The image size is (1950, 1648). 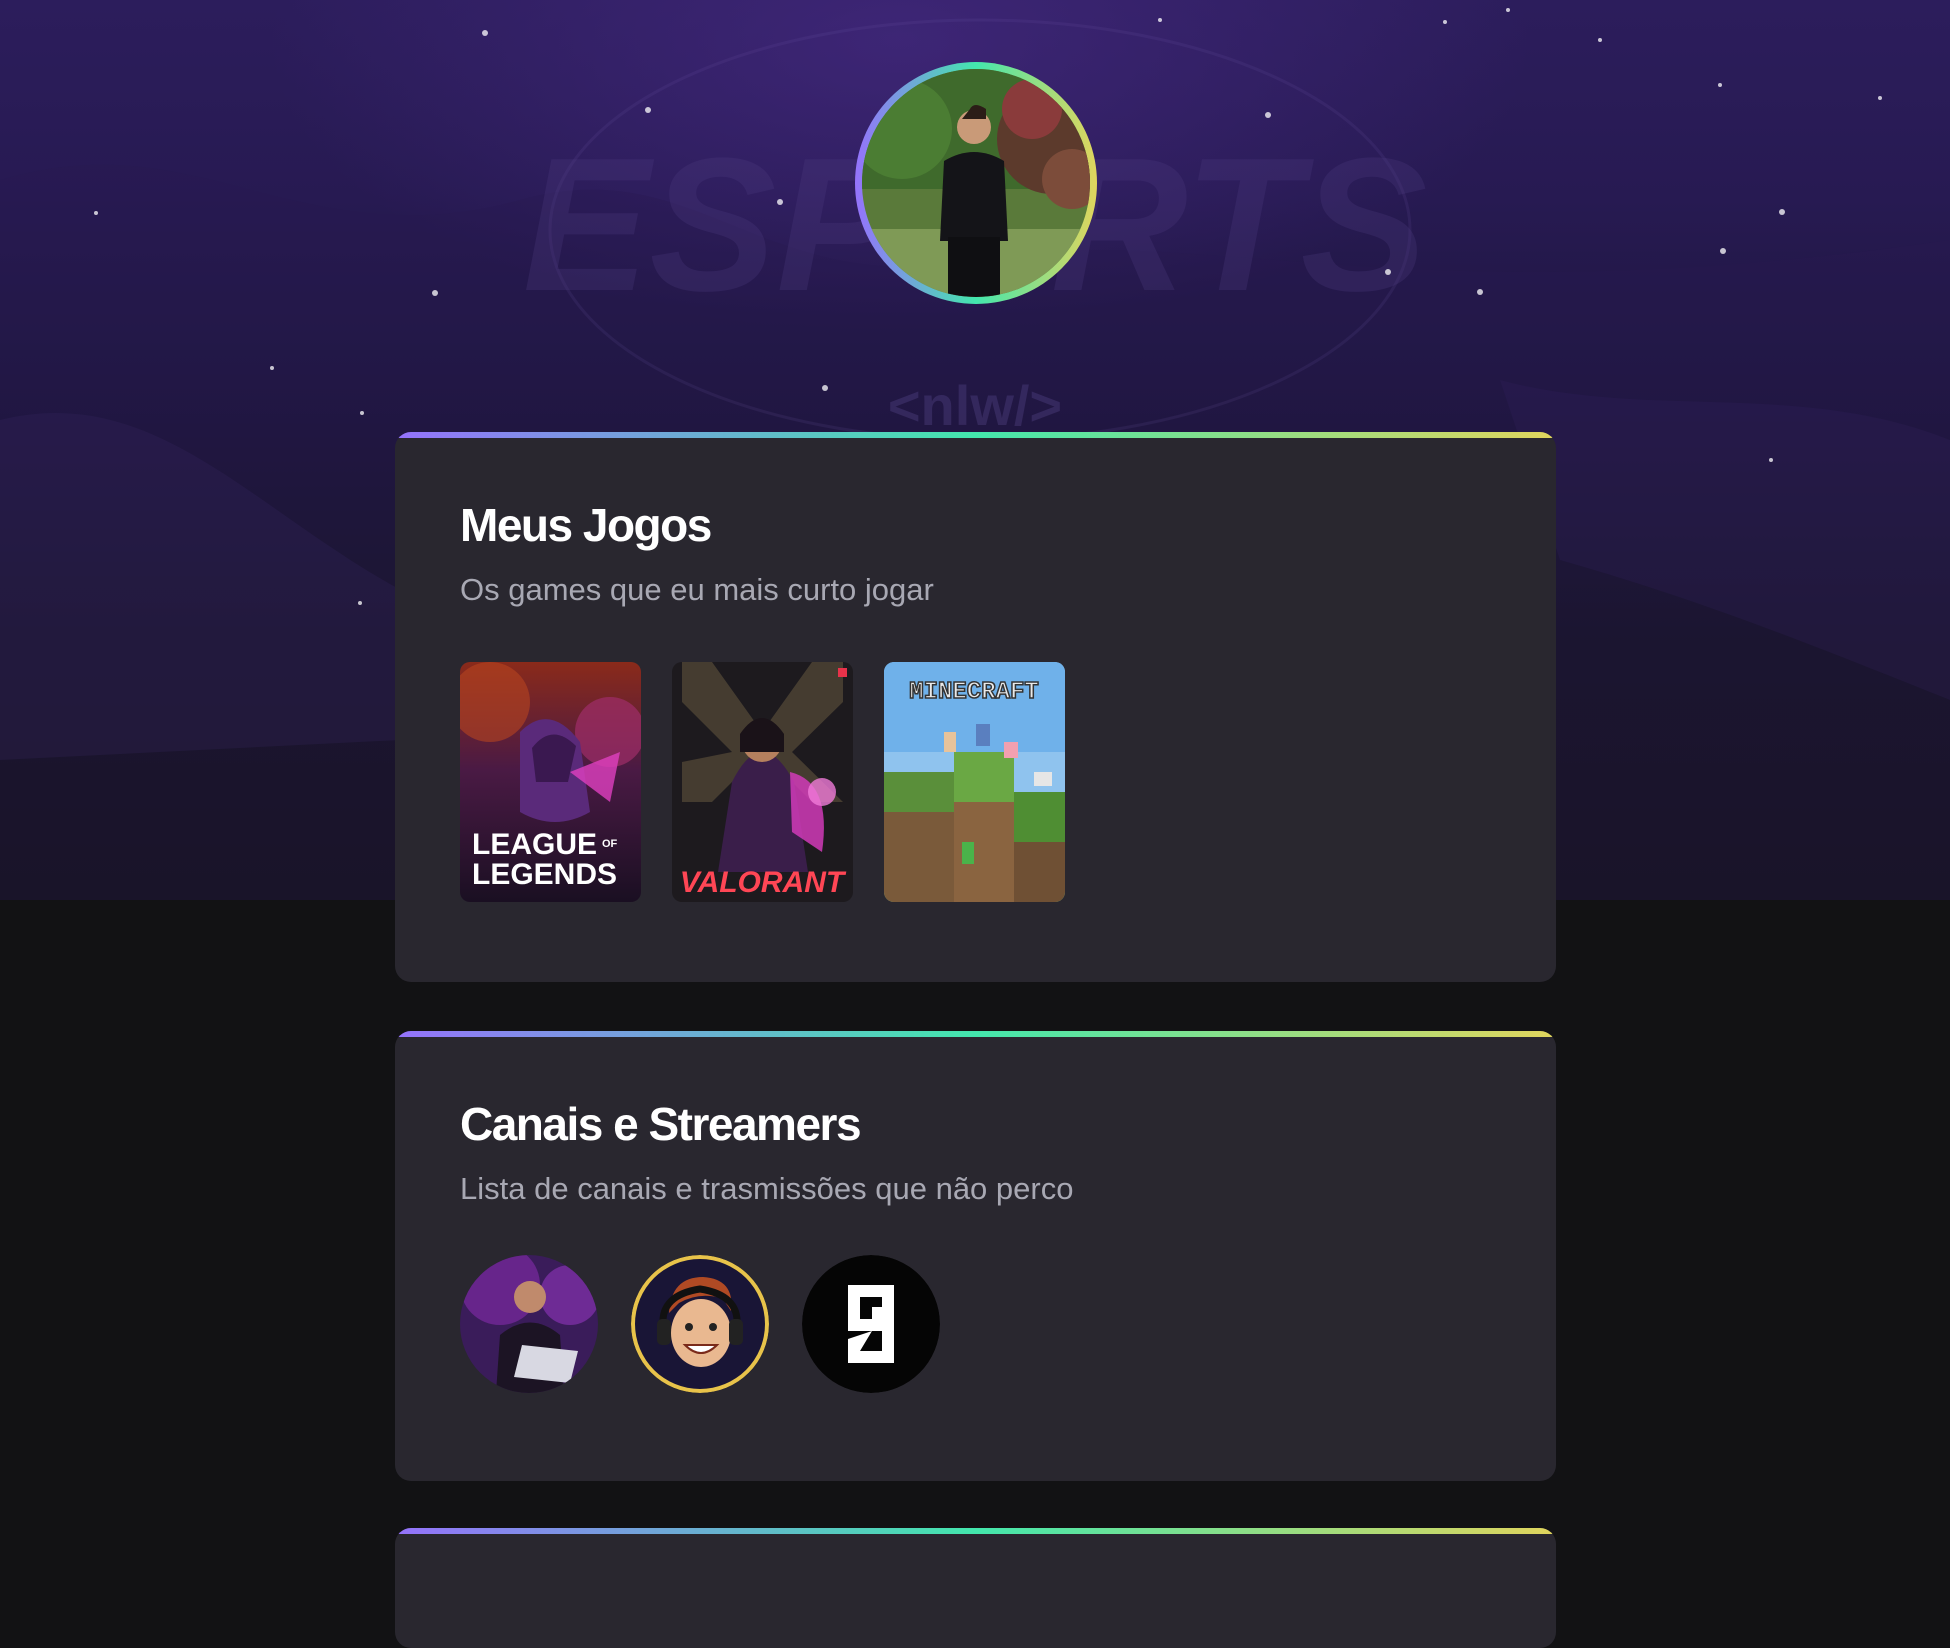 What do you see at coordinates (974, 782) in the screenshot?
I see `game-minecraft: MINECRAFT` at bounding box center [974, 782].